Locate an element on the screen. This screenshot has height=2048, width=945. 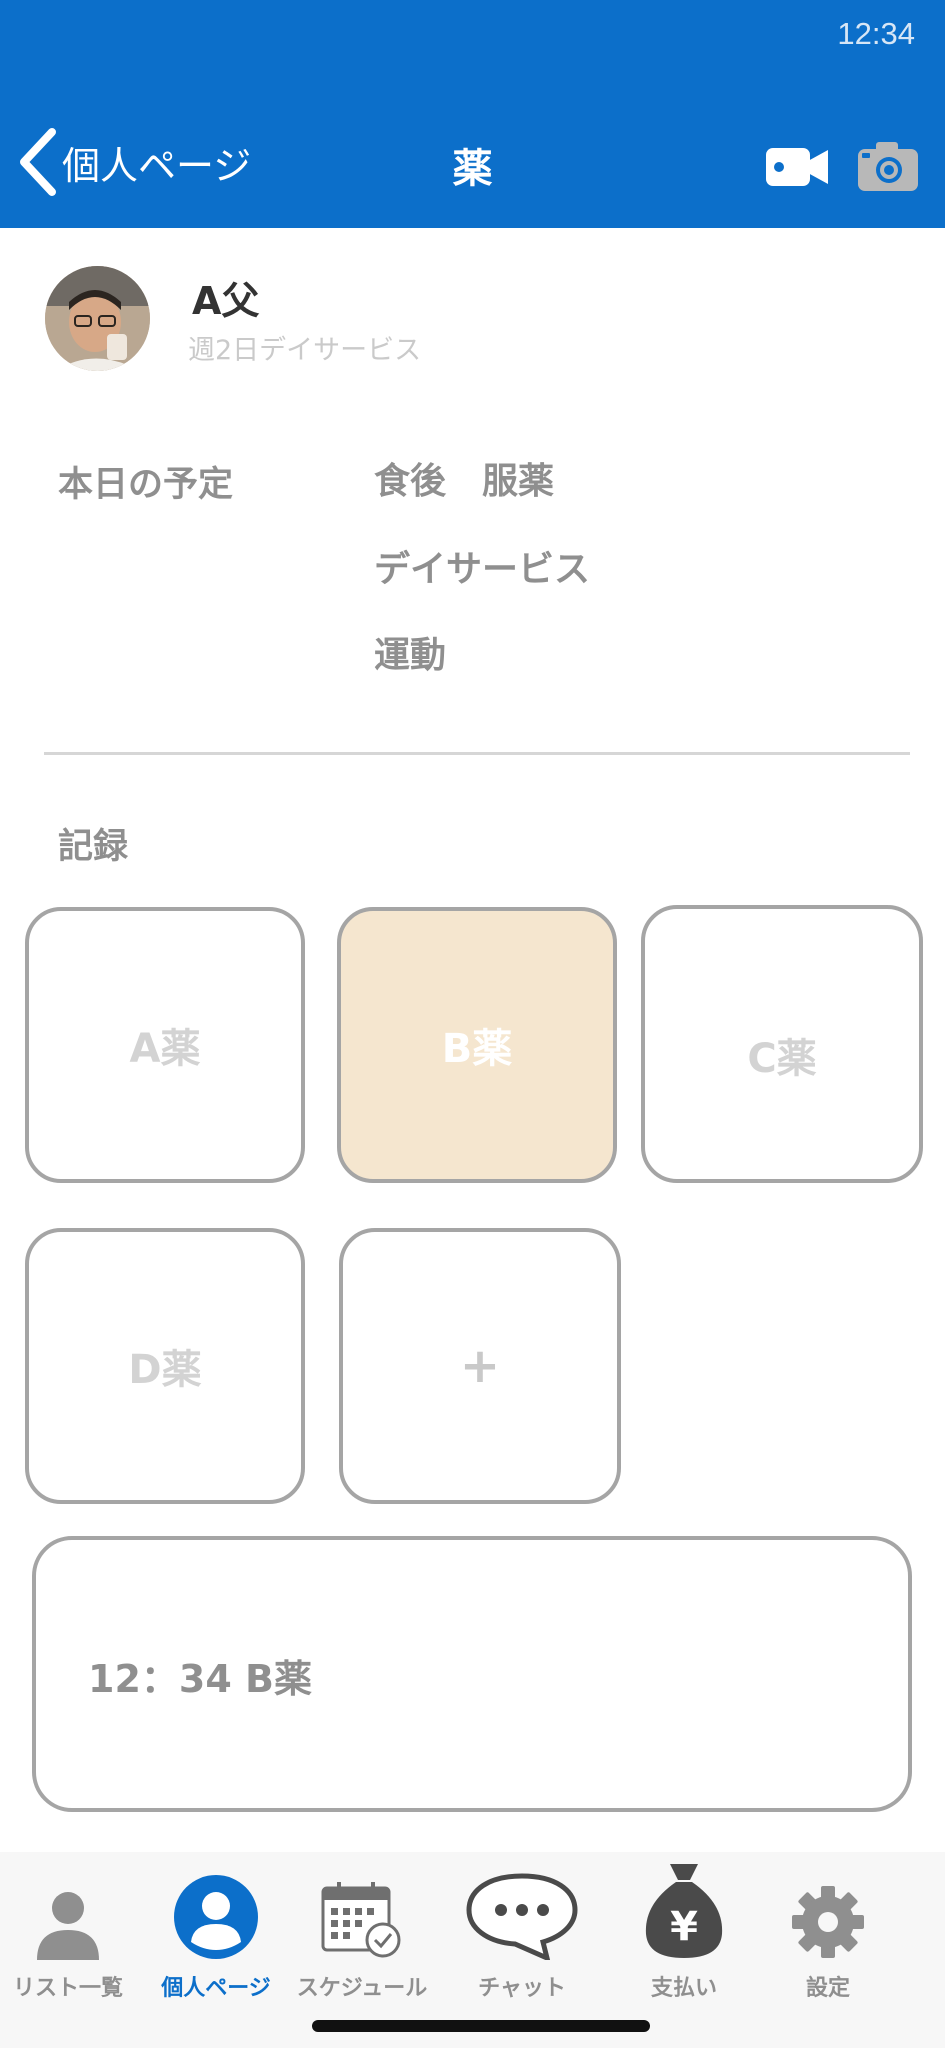
tab-list: リスト一覧 is located at coordinates (68, 1927).